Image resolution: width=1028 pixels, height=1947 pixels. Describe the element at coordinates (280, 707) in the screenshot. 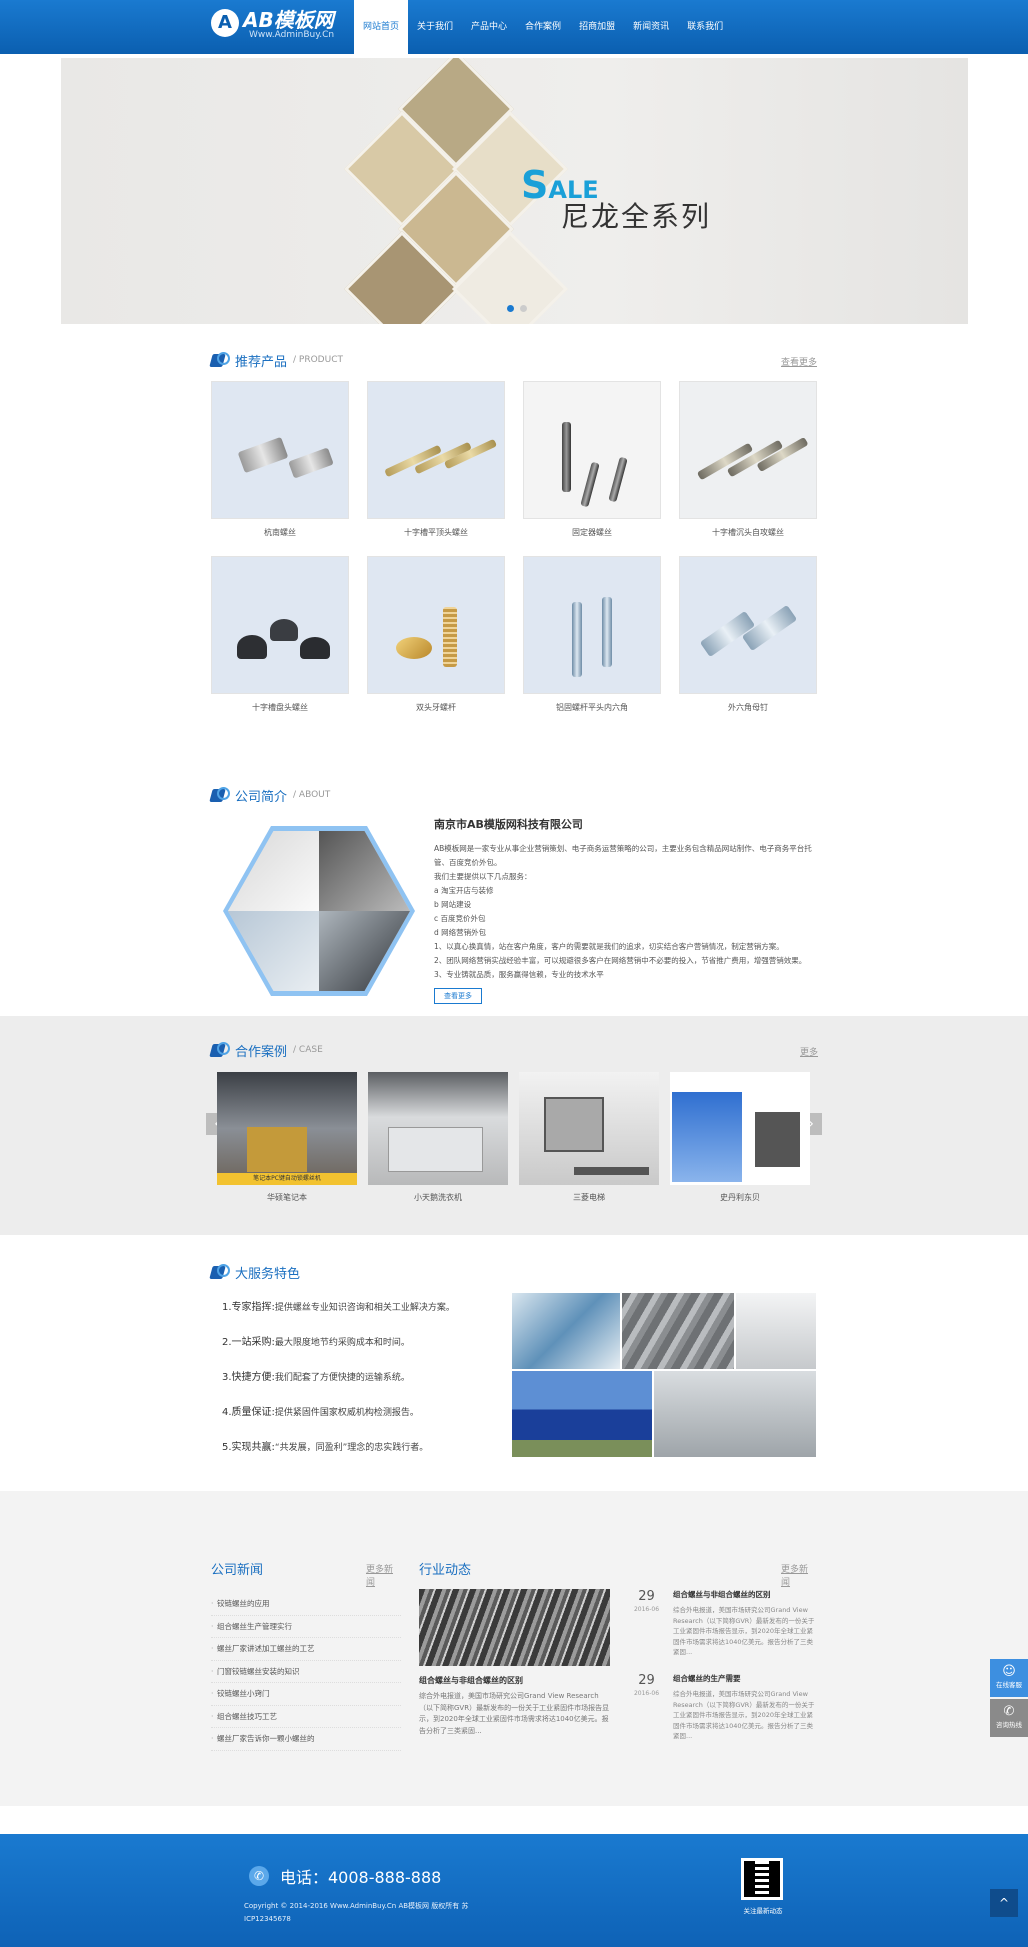

I see `product-name: 十字槽盘头螺丝` at that location.